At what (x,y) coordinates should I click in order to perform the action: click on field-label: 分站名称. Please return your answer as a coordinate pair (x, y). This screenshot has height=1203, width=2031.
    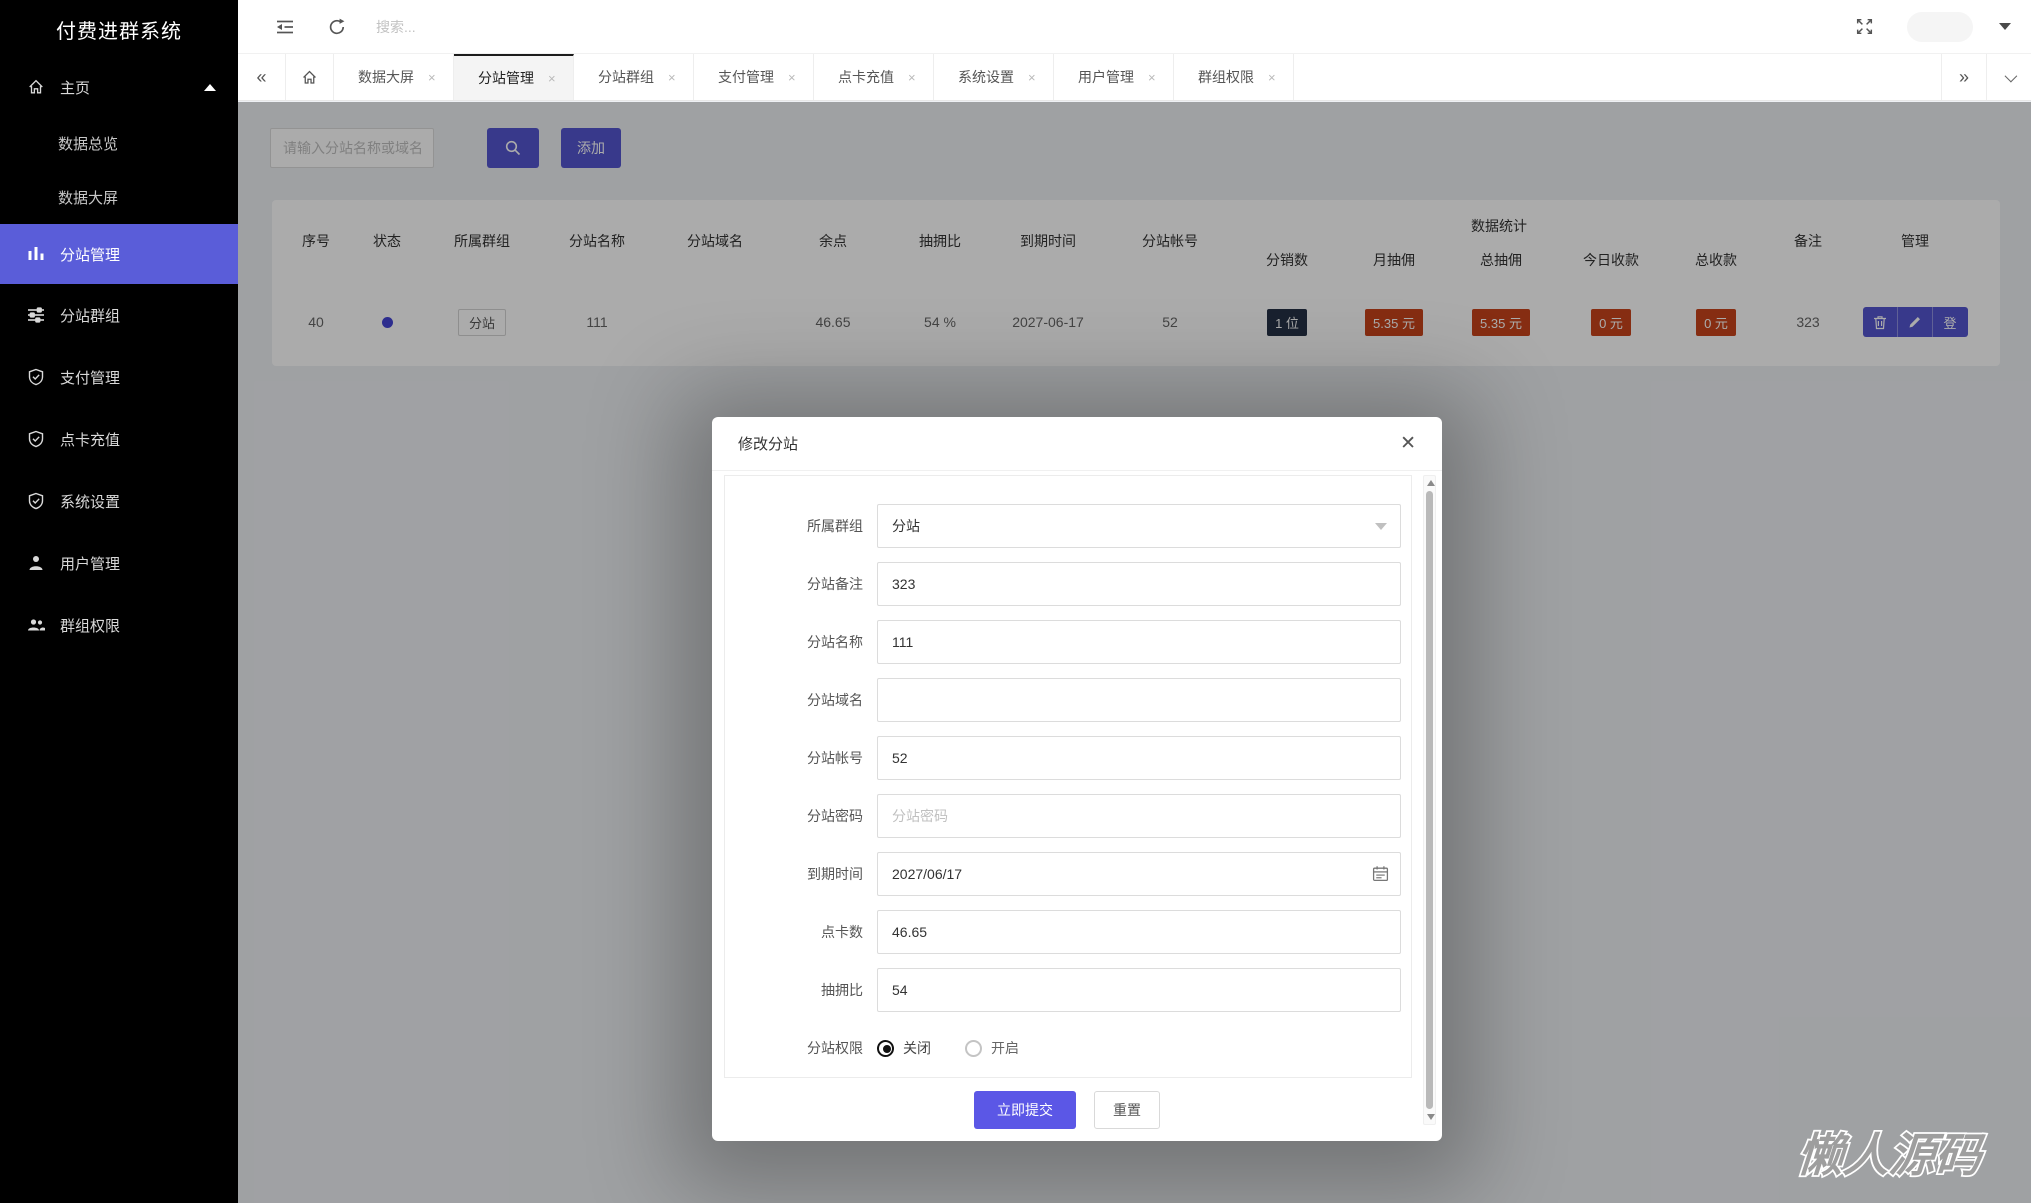
    Looking at the image, I should click on (835, 642).